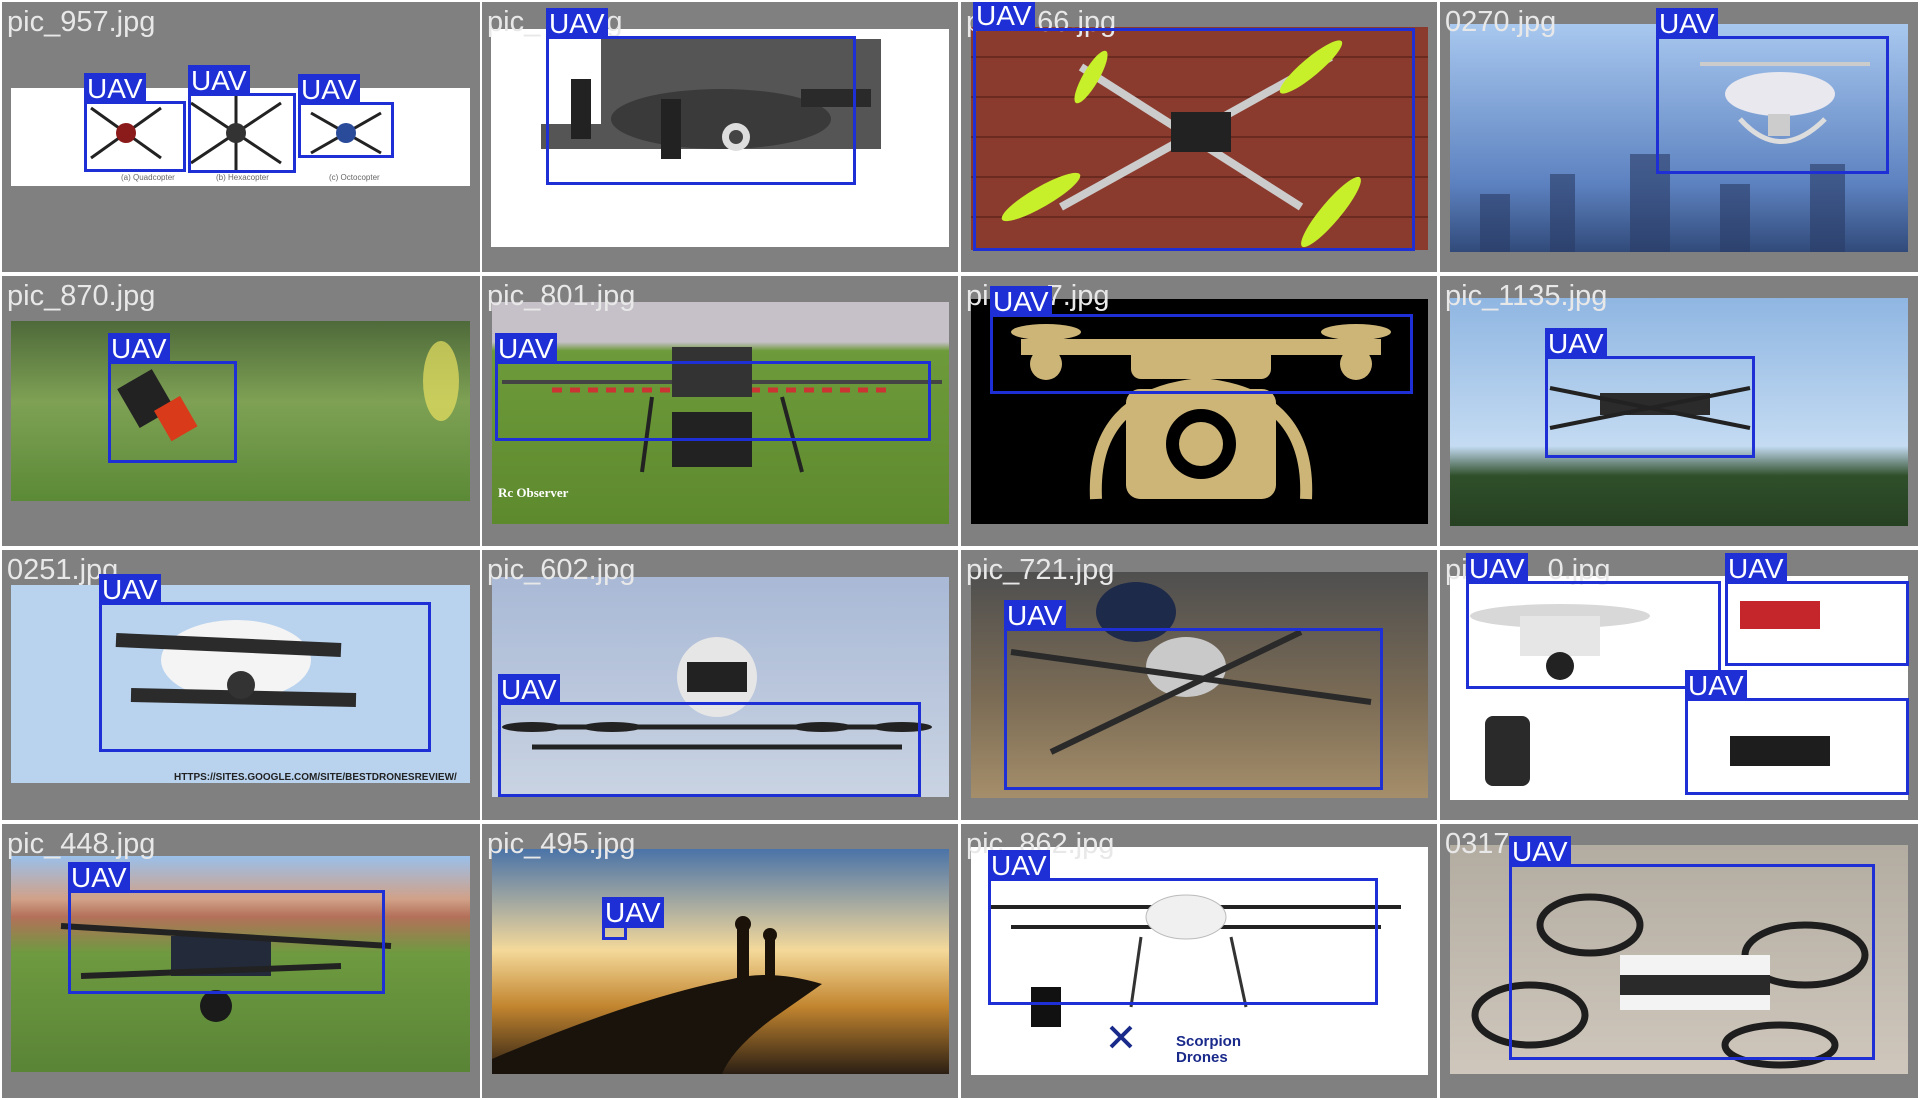 This screenshot has width=1920, height=1100. I want to click on svg-text: (b) Hexacopter, so click(242, 177).